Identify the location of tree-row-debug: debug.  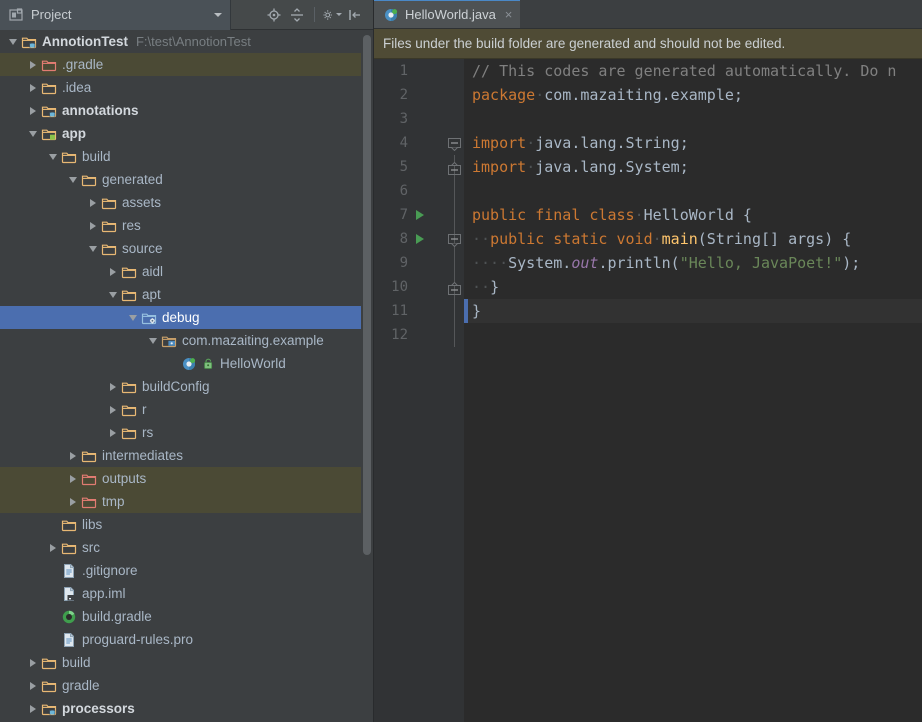
(186, 317).